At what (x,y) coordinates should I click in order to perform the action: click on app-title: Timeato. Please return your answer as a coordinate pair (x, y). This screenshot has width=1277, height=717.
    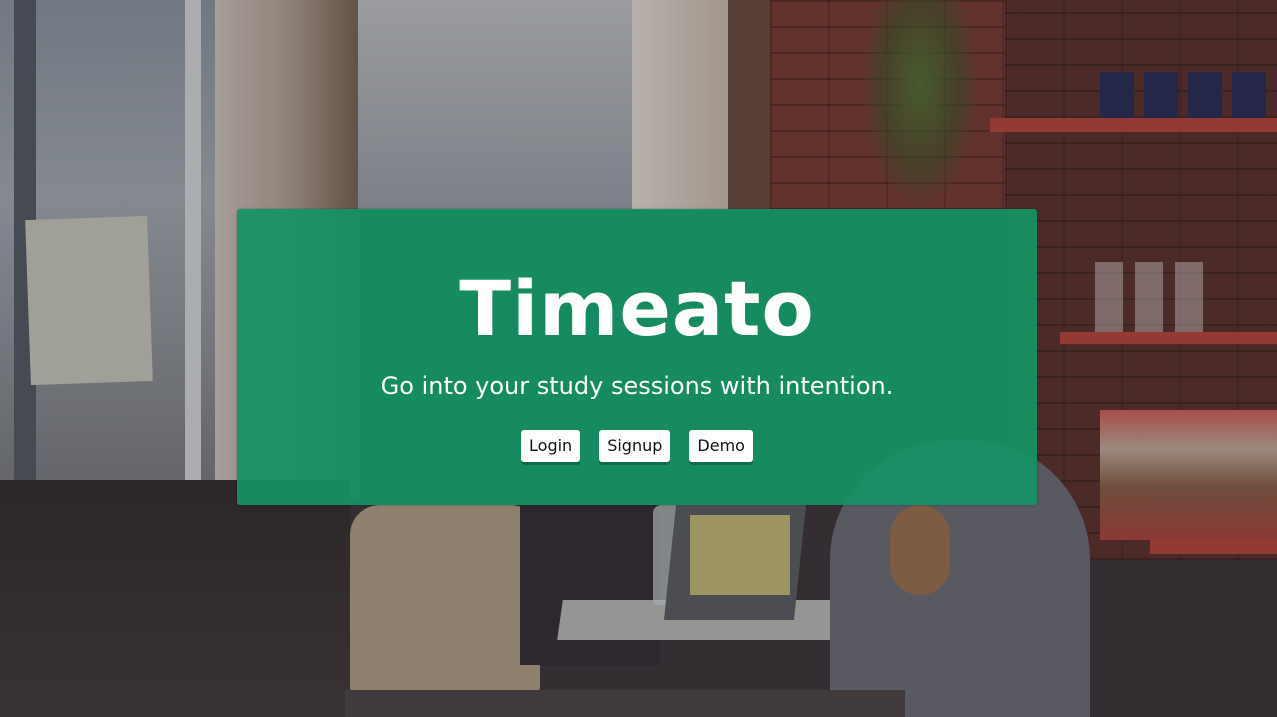
    Looking at the image, I should click on (637, 308).